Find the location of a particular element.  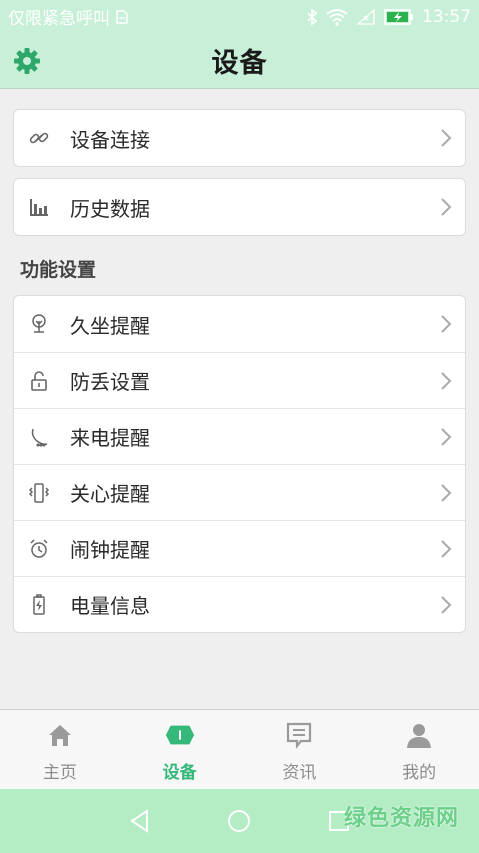

list-item-label: 关心提醒 is located at coordinates (110, 494).